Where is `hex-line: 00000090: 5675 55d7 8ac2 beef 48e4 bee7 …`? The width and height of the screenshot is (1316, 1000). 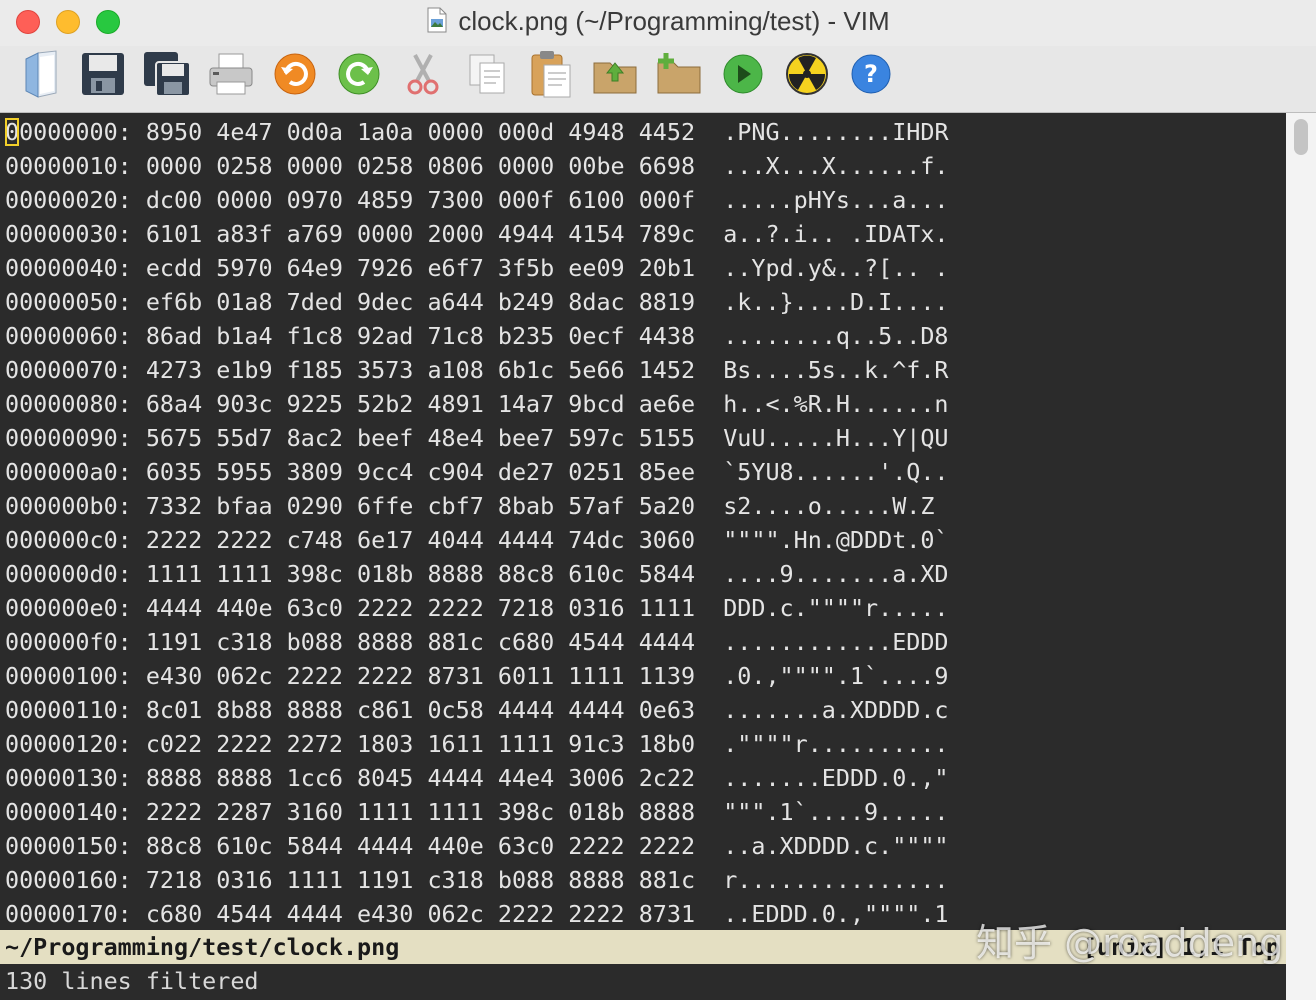
hex-line: 00000090: 5675 55d7 8ac2 beef 48e4 bee7 … is located at coordinates (477, 438).